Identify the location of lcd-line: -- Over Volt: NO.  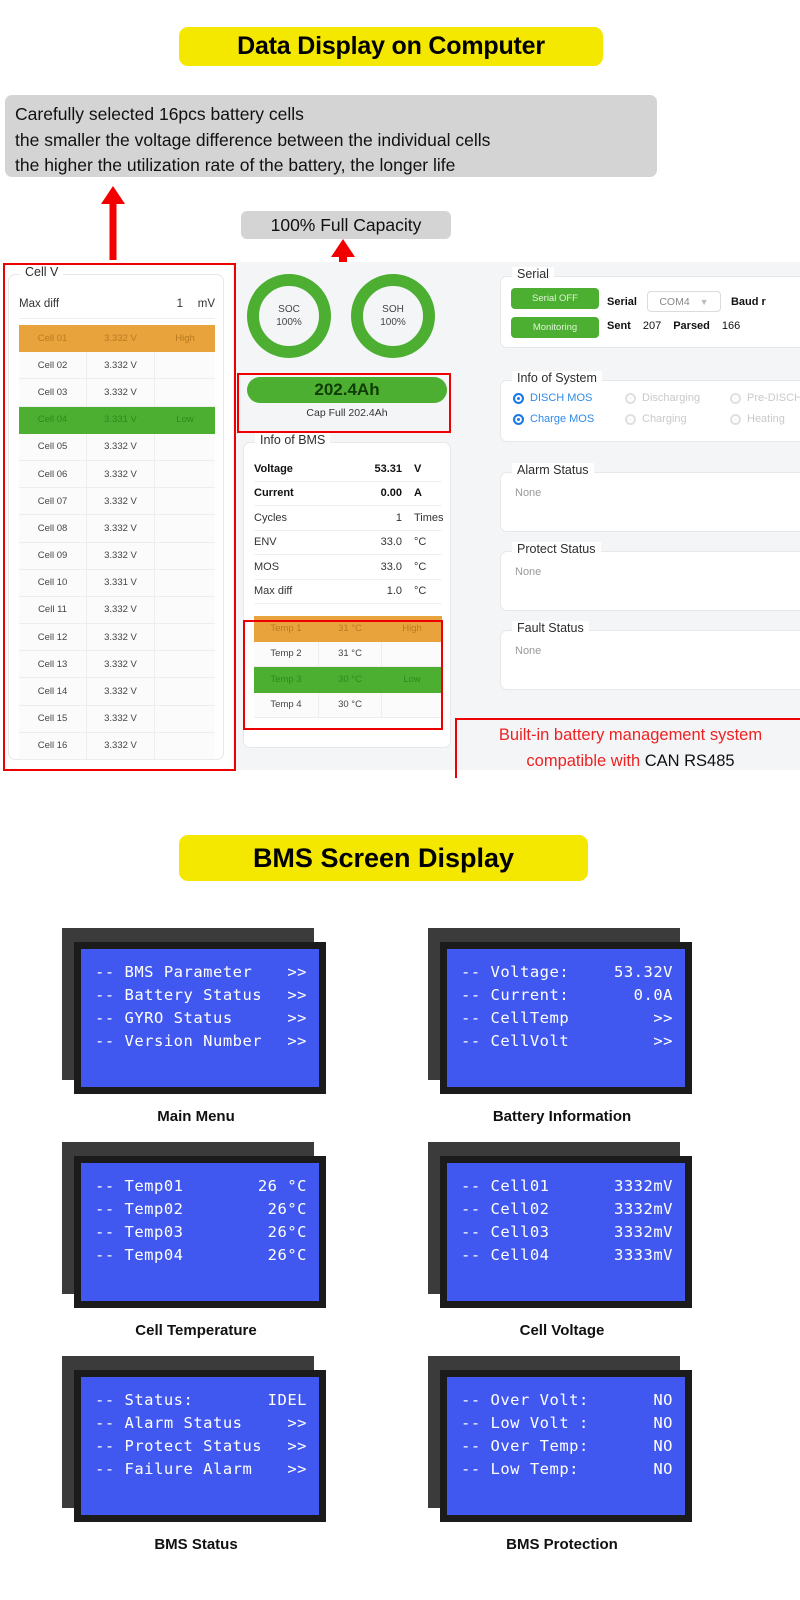
(567, 1400).